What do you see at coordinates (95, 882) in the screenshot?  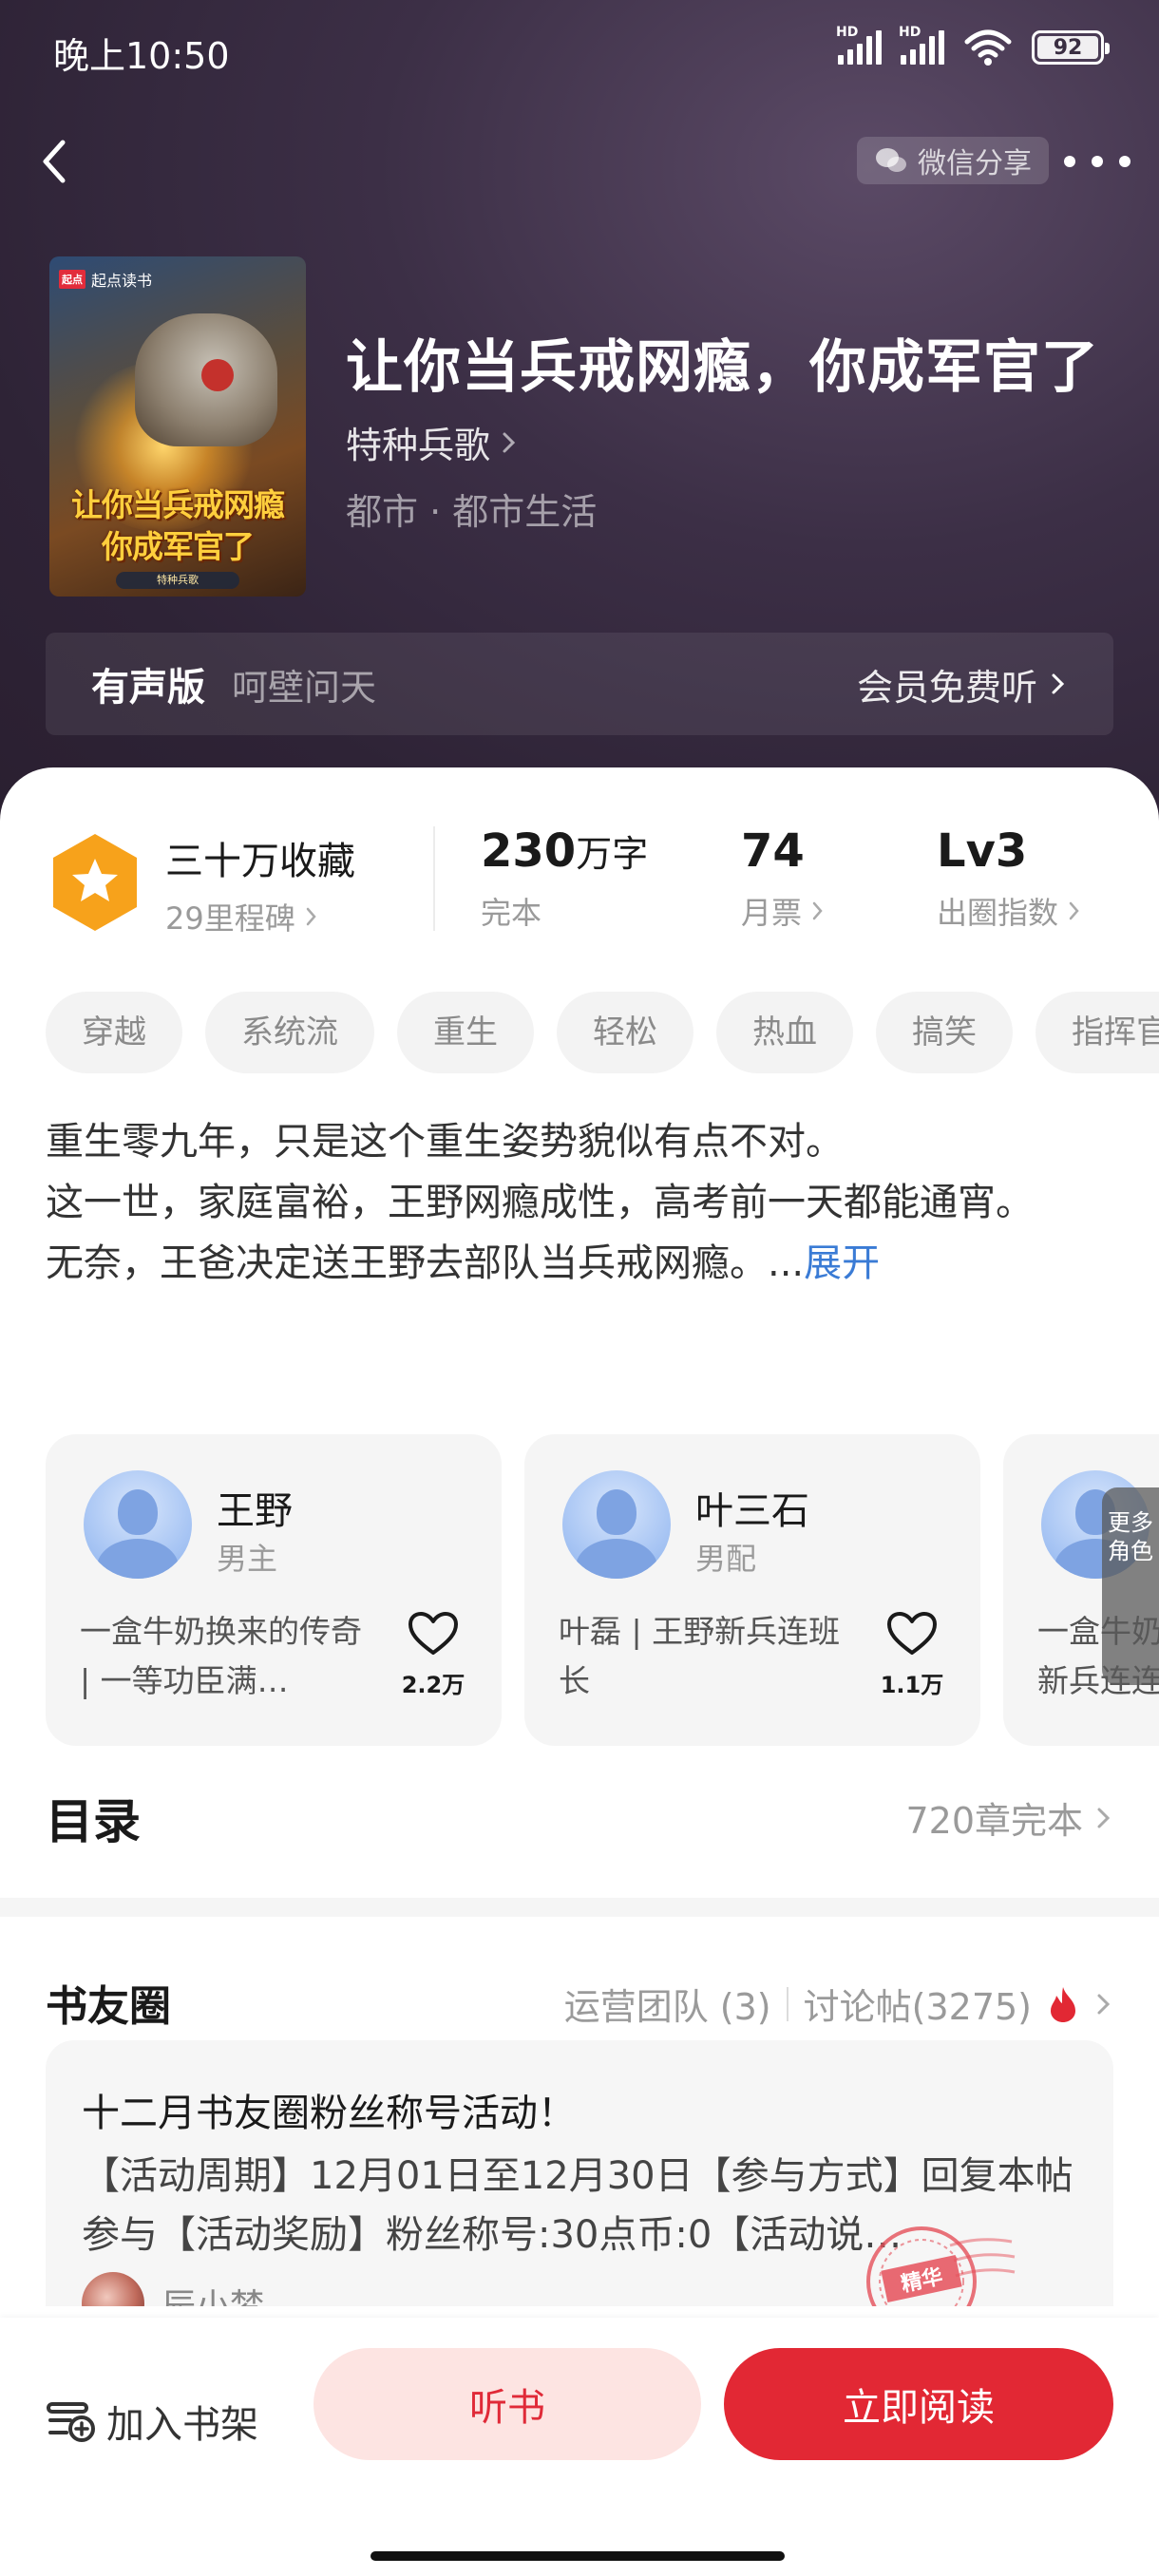 I see `favorites-medal-icon` at bounding box center [95, 882].